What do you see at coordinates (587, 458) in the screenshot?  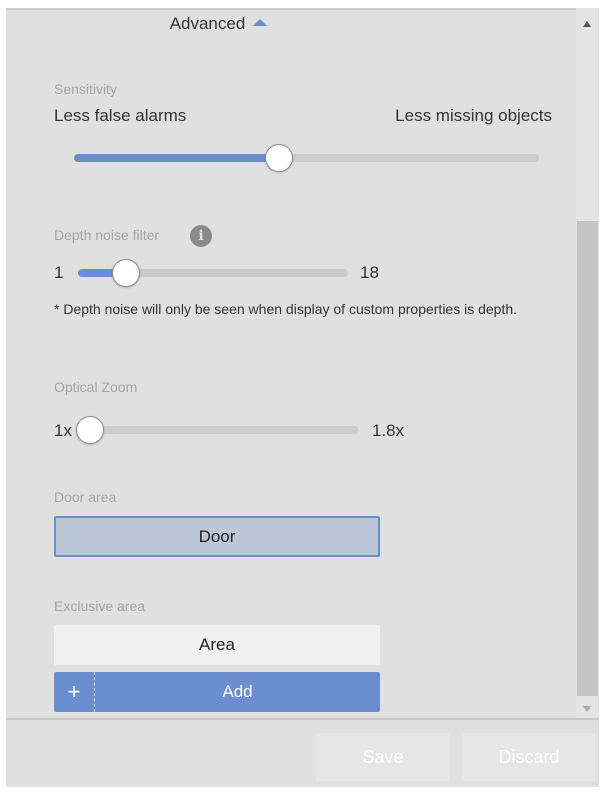 I see `scrollbar-thumb` at bounding box center [587, 458].